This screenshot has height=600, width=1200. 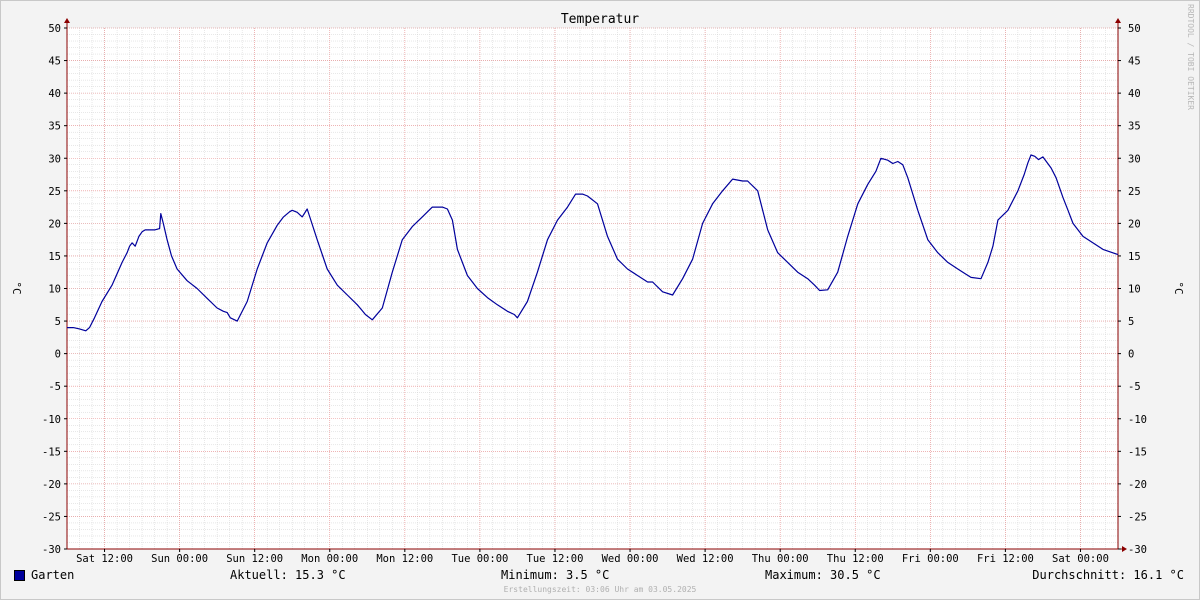 I want to click on y-tick-label-left: 15, so click(x=54, y=257).